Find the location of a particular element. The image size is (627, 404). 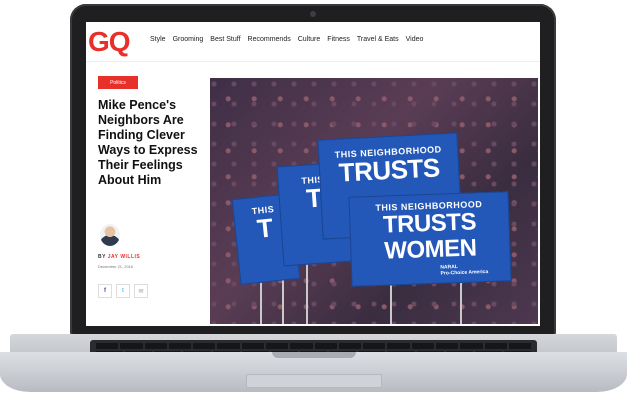

category-badge: Politics is located at coordinates (118, 82).